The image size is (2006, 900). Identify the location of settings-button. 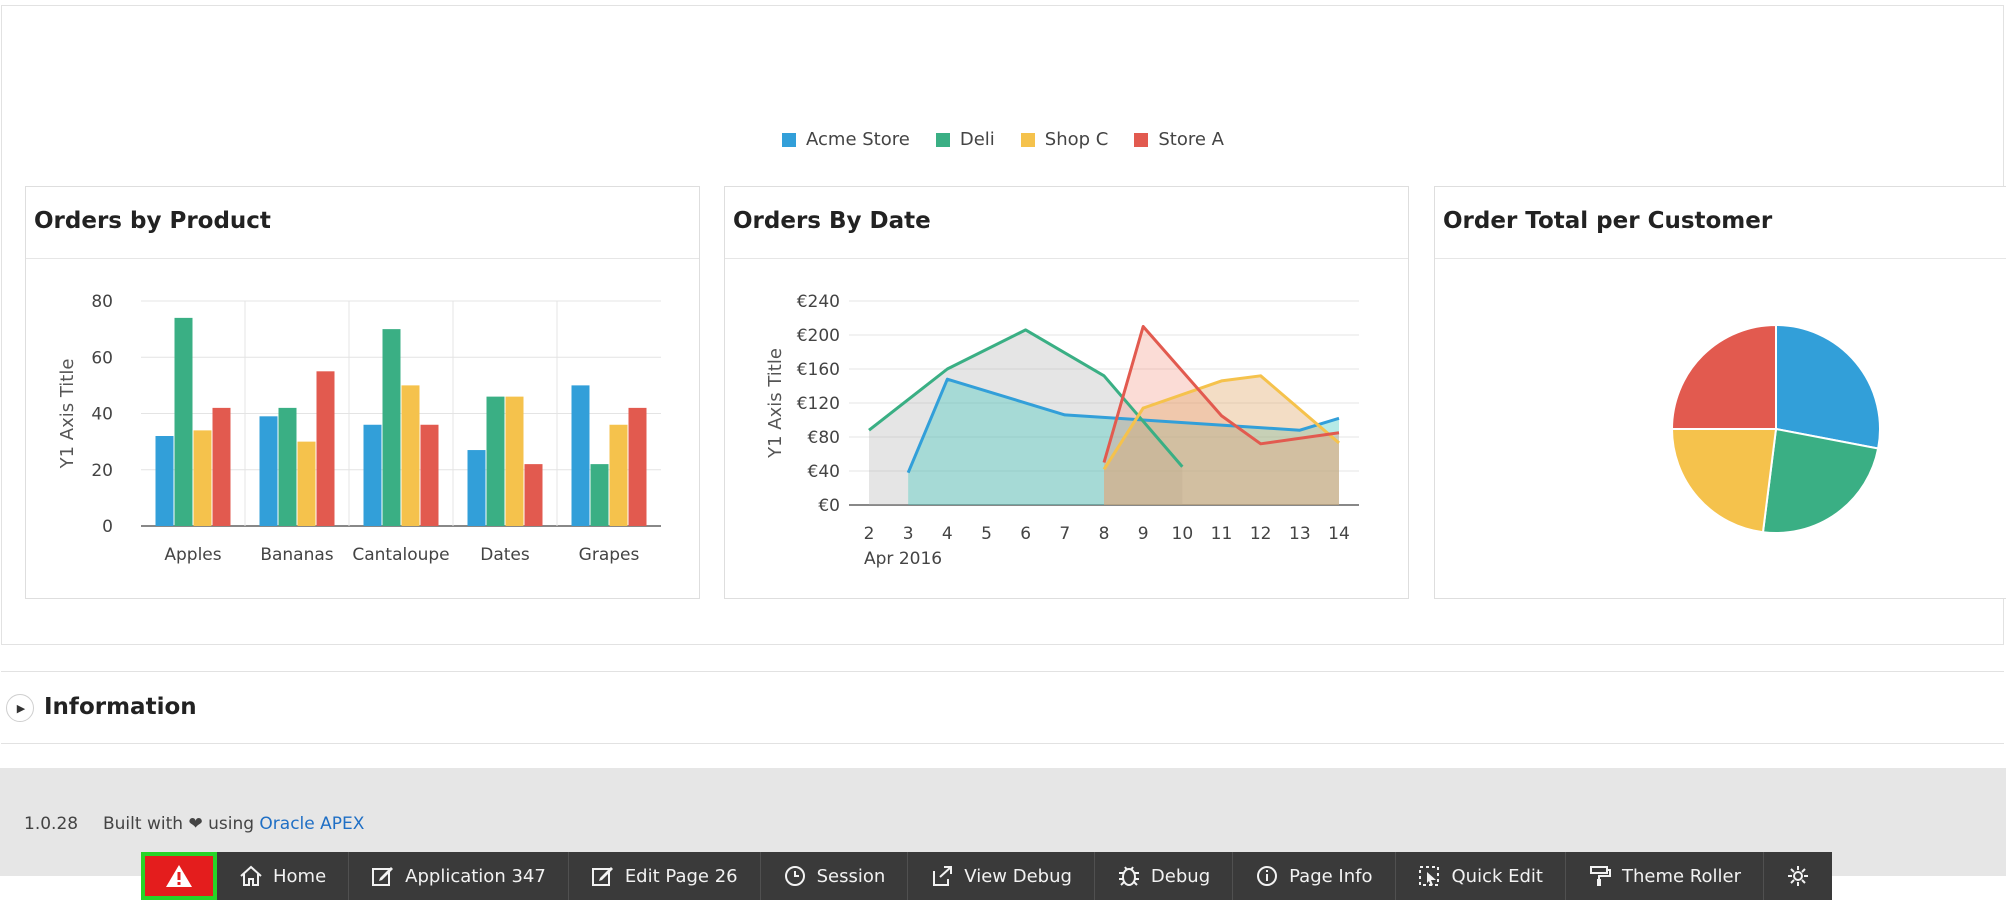
(1797, 876).